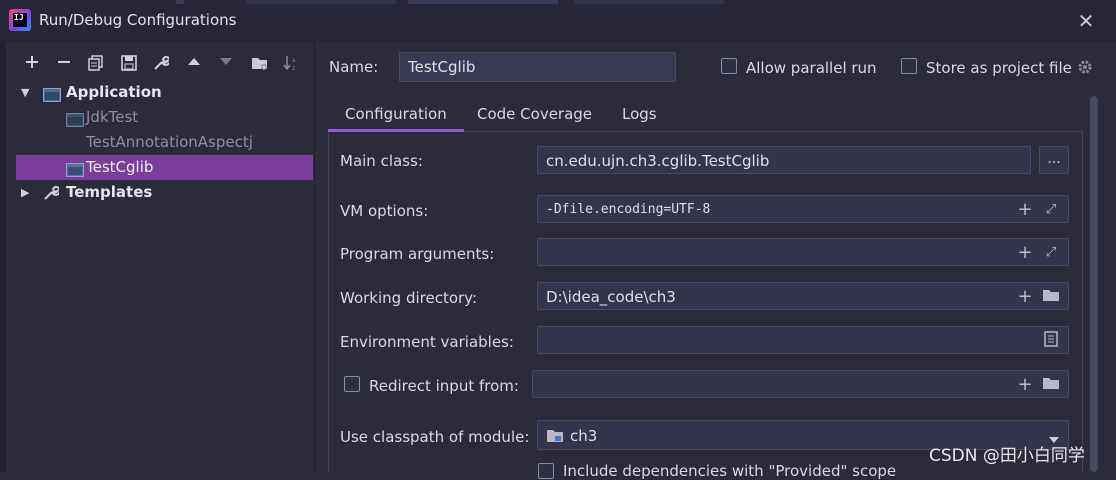  I want to click on tree-item-label: TestAnnotationAspectj, so click(169, 142).